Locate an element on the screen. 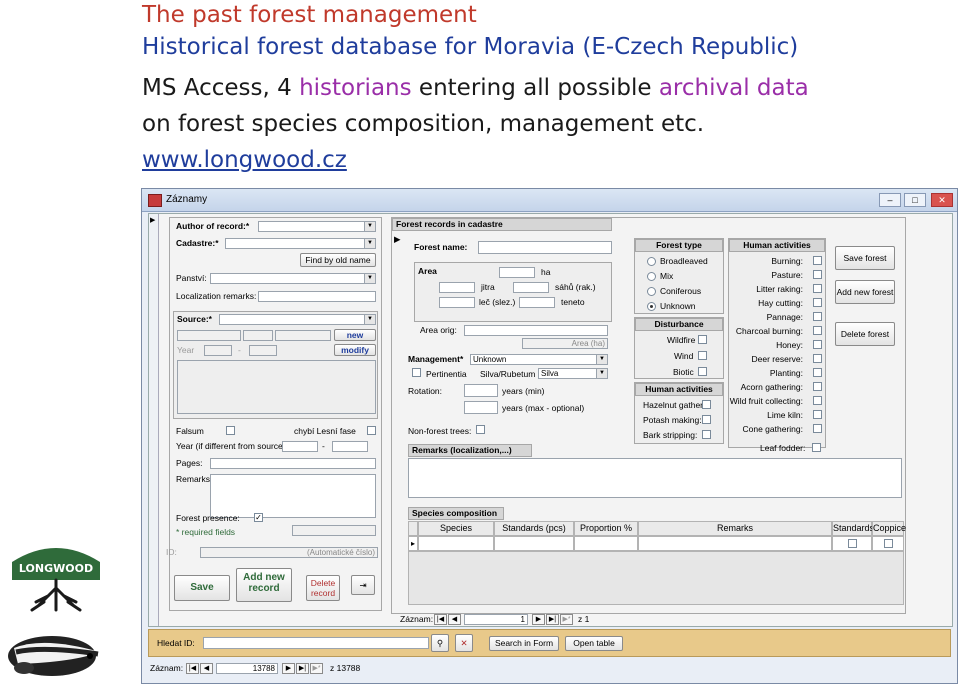  website-link: www.longwood.cz is located at coordinates (244, 160).